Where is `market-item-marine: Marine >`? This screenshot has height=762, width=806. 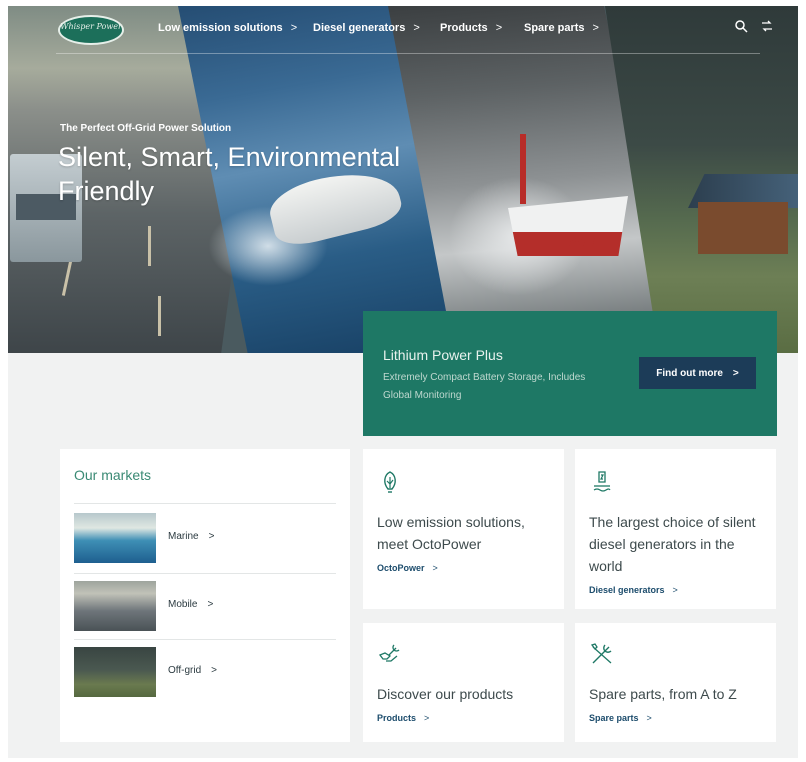 market-item-marine: Marine > is located at coordinates (205, 539).